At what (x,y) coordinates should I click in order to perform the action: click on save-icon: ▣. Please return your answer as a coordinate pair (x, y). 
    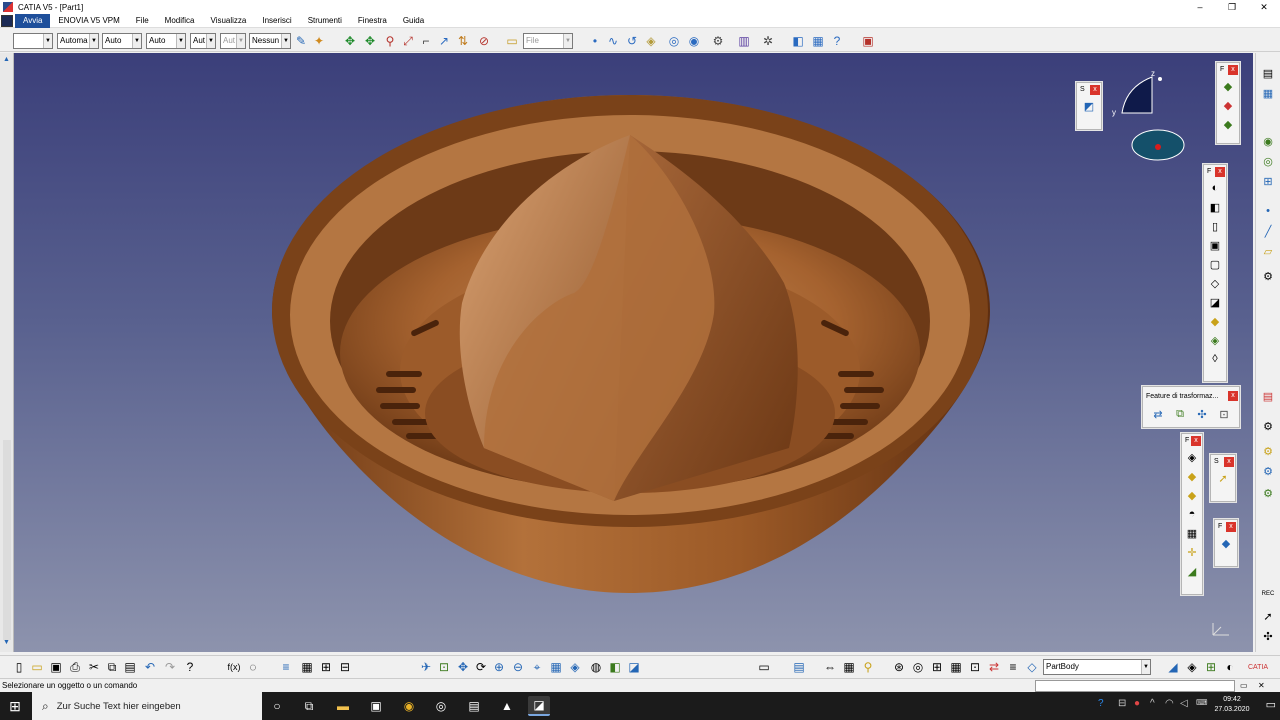
    Looking at the image, I should click on (56, 667).